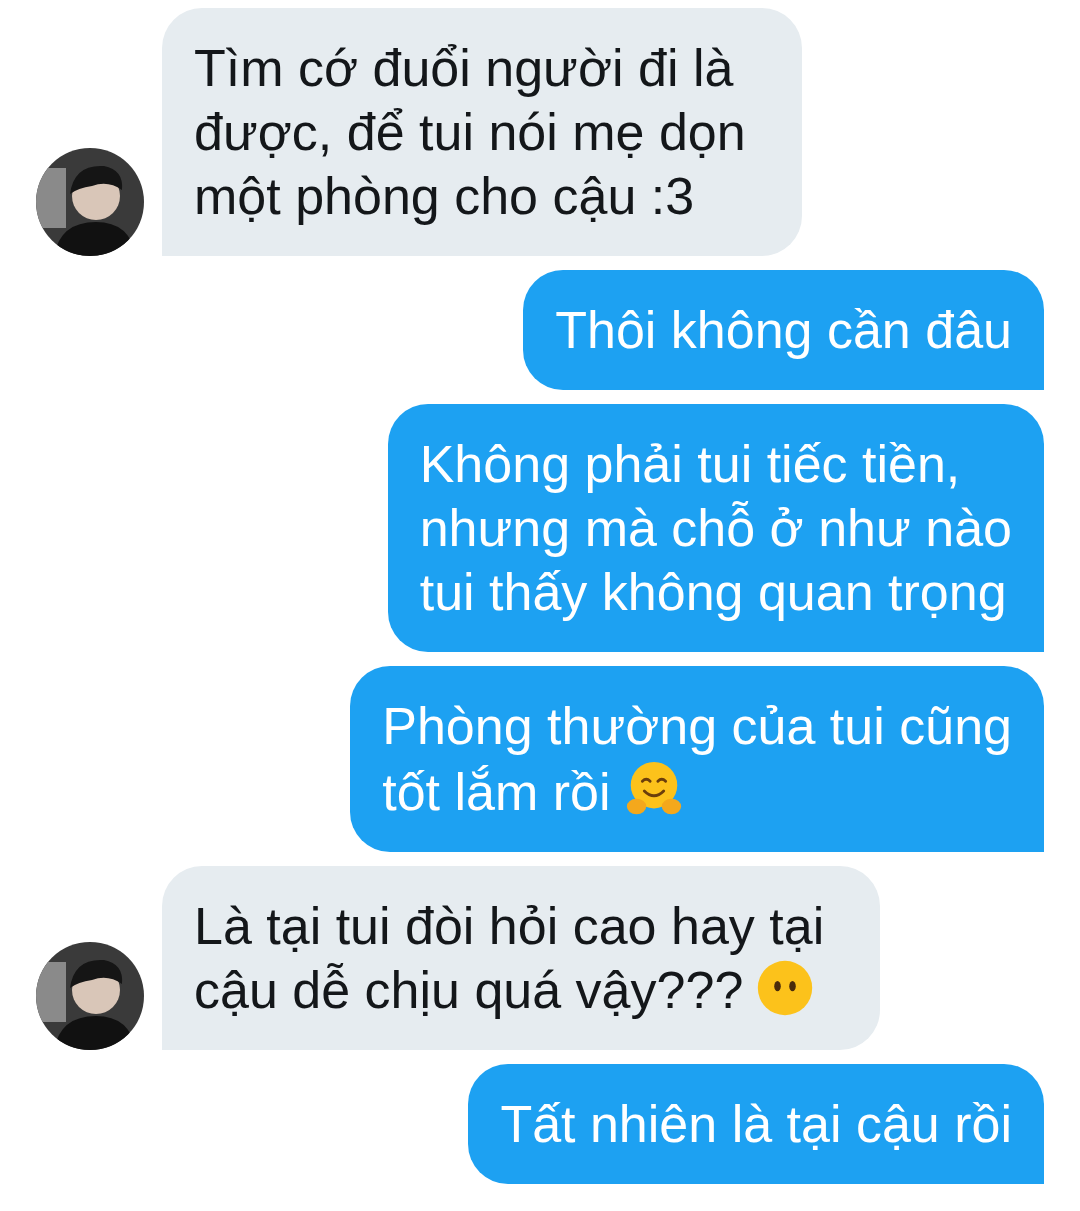 This screenshot has width=1080, height=1211. What do you see at coordinates (697, 759) in the screenshot?
I see `message-text: Phòng thường của tui cũng tốt lắm rồi` at bounding box center [697, 759].